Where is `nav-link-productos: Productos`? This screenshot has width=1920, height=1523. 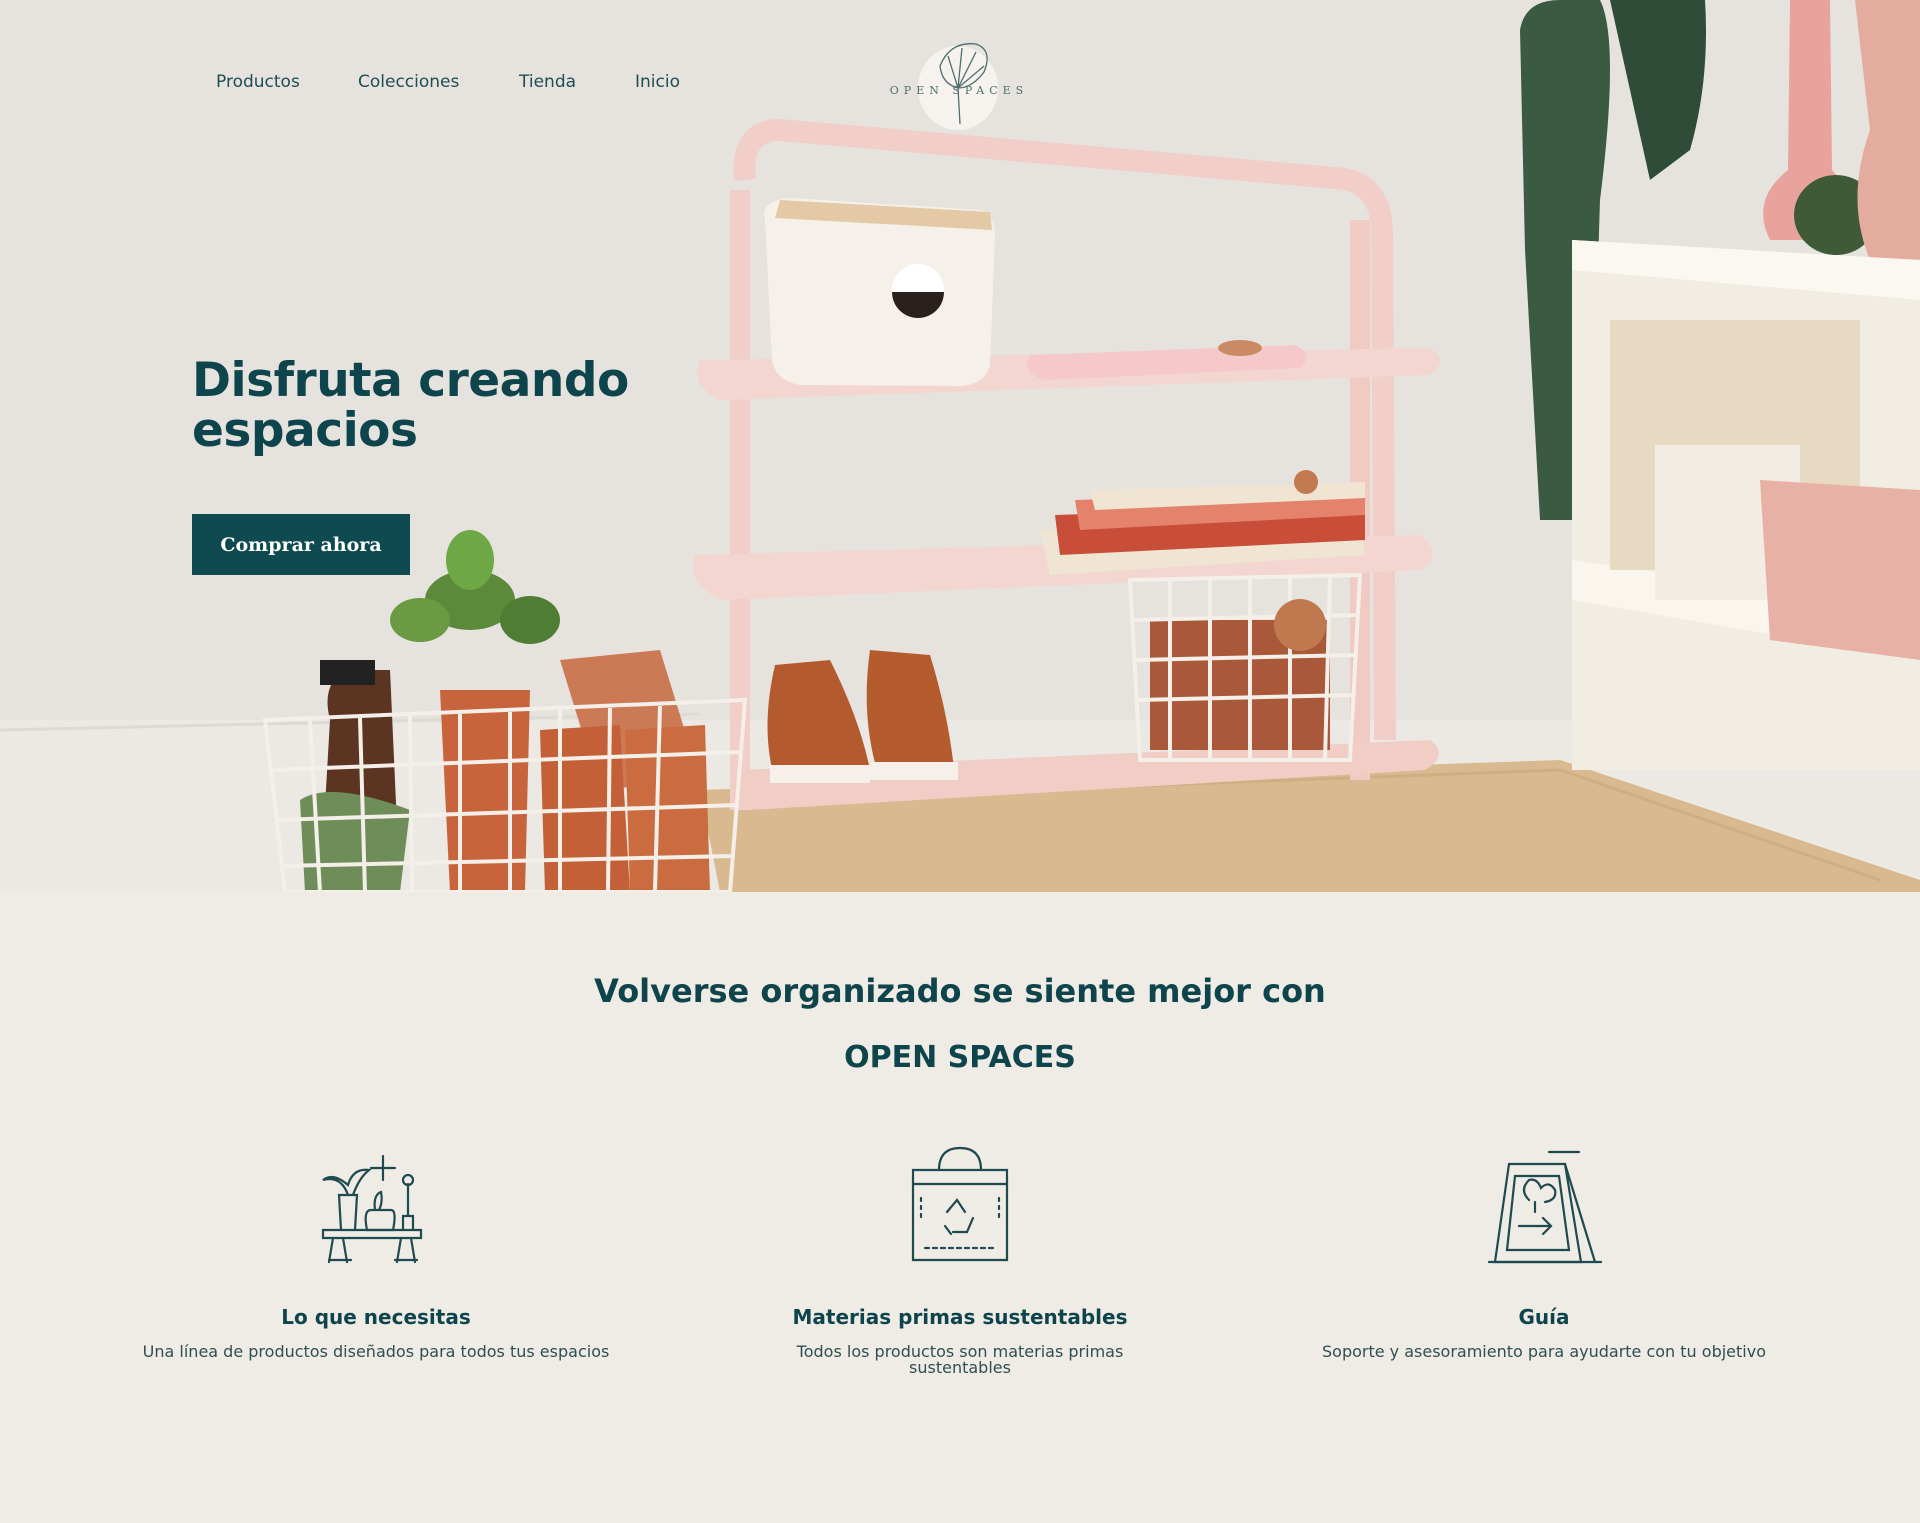 nav-link-productos: Productos is located at coordinates (258, 82).